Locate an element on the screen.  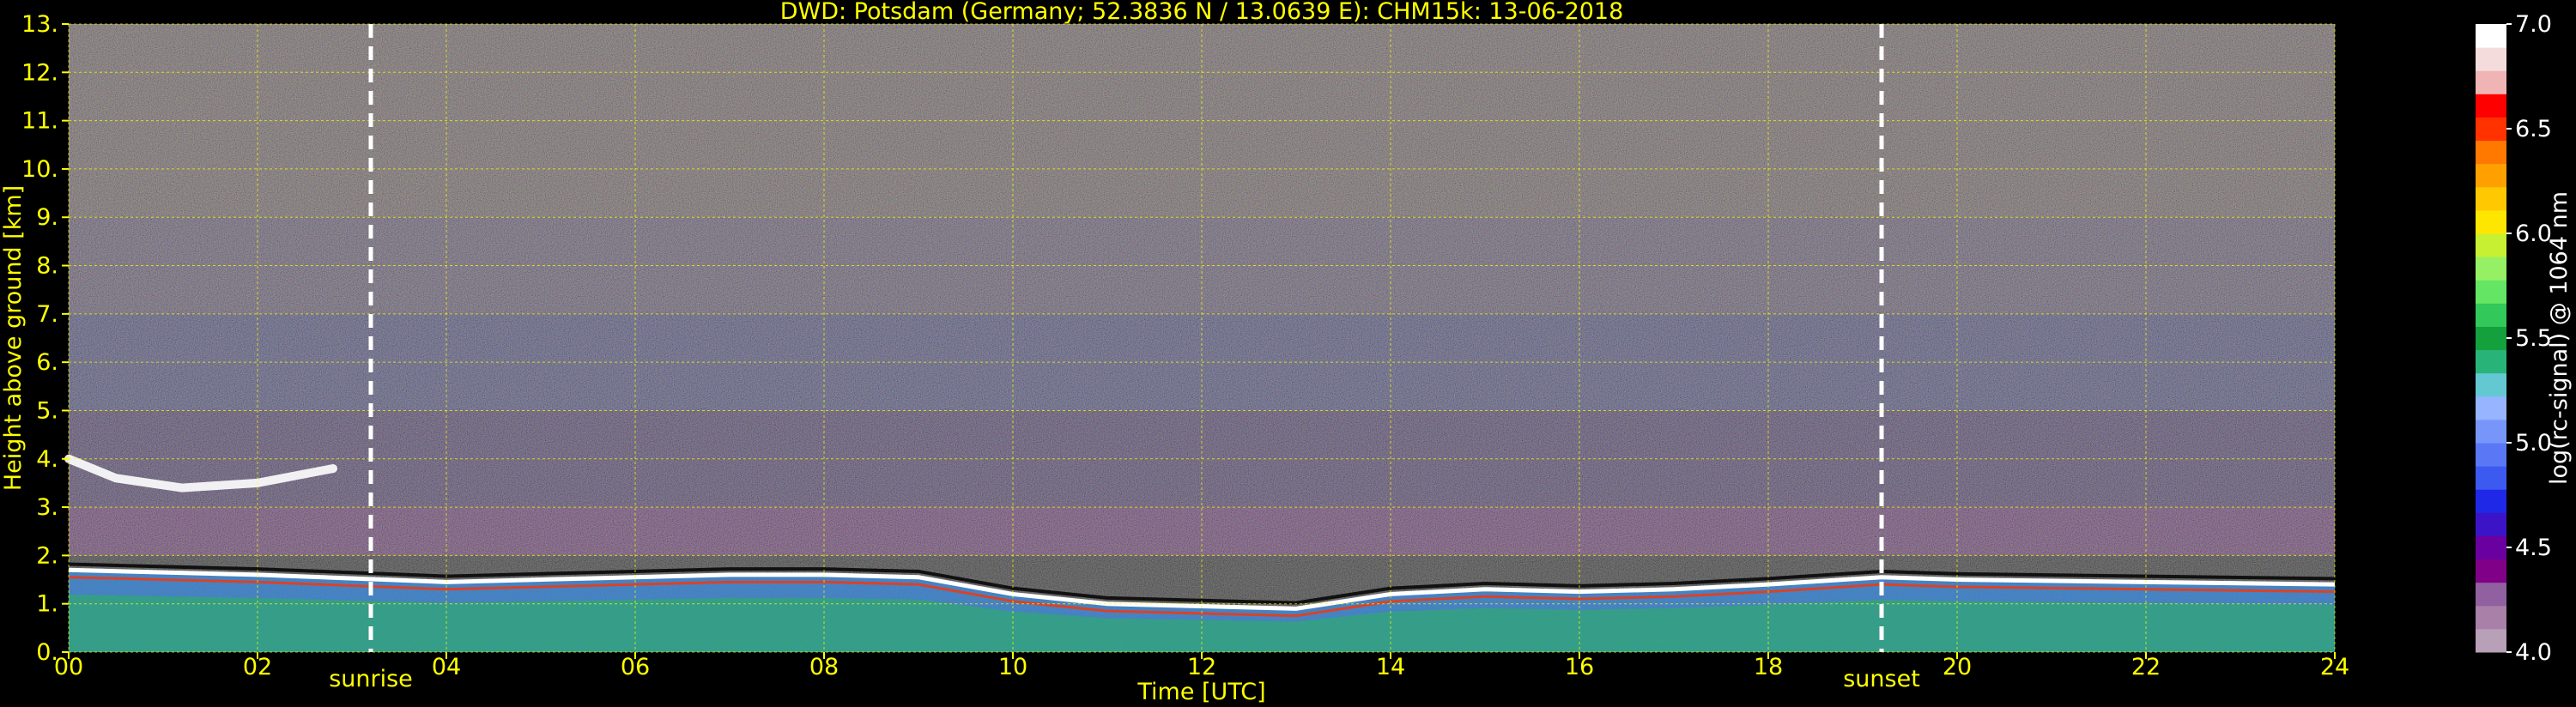
y-tick-label: 10. is located at coordinates (39, 170).